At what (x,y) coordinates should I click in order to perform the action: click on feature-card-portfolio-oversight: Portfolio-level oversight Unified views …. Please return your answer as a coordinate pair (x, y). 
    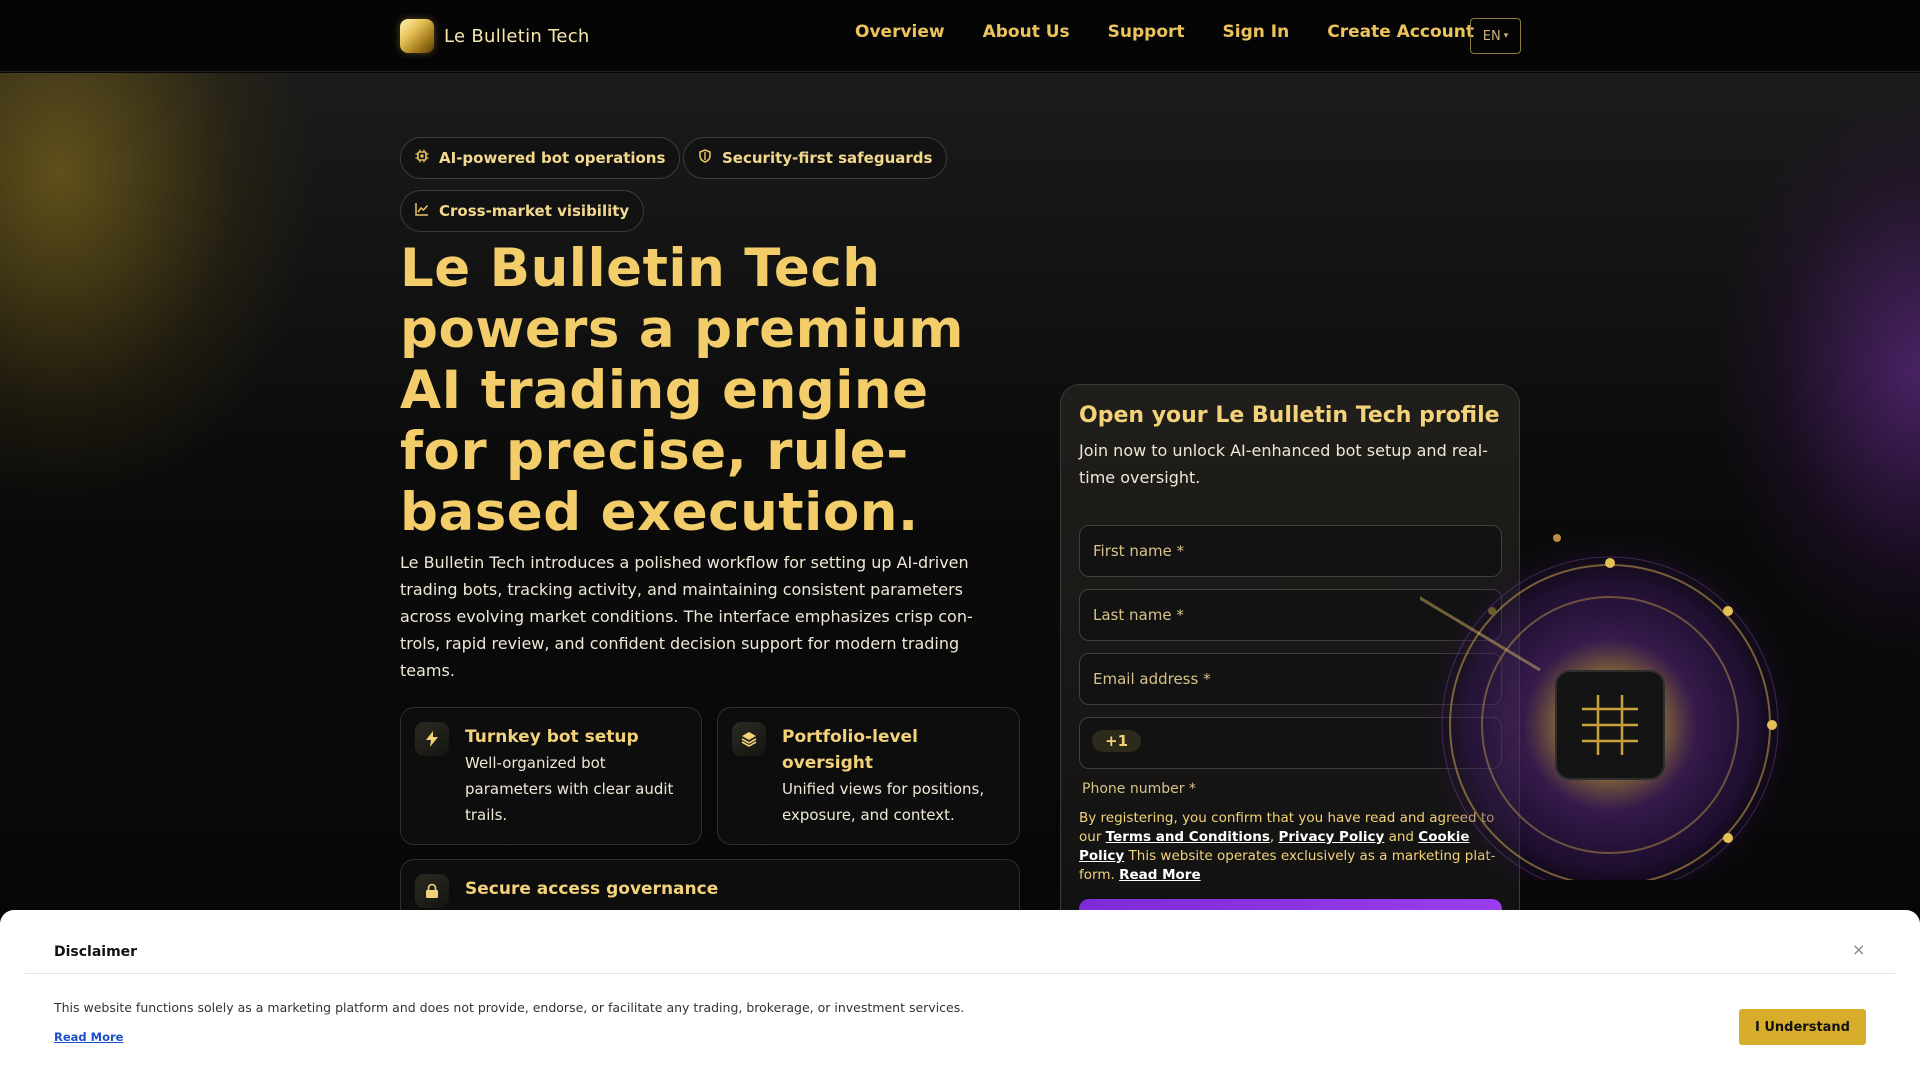
    Looking at the image, I should click on (868, 776).